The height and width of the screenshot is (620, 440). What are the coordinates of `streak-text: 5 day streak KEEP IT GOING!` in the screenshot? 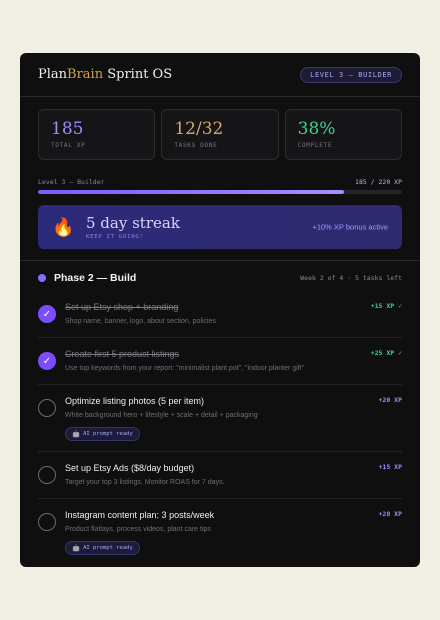 It's located at (133, 226).